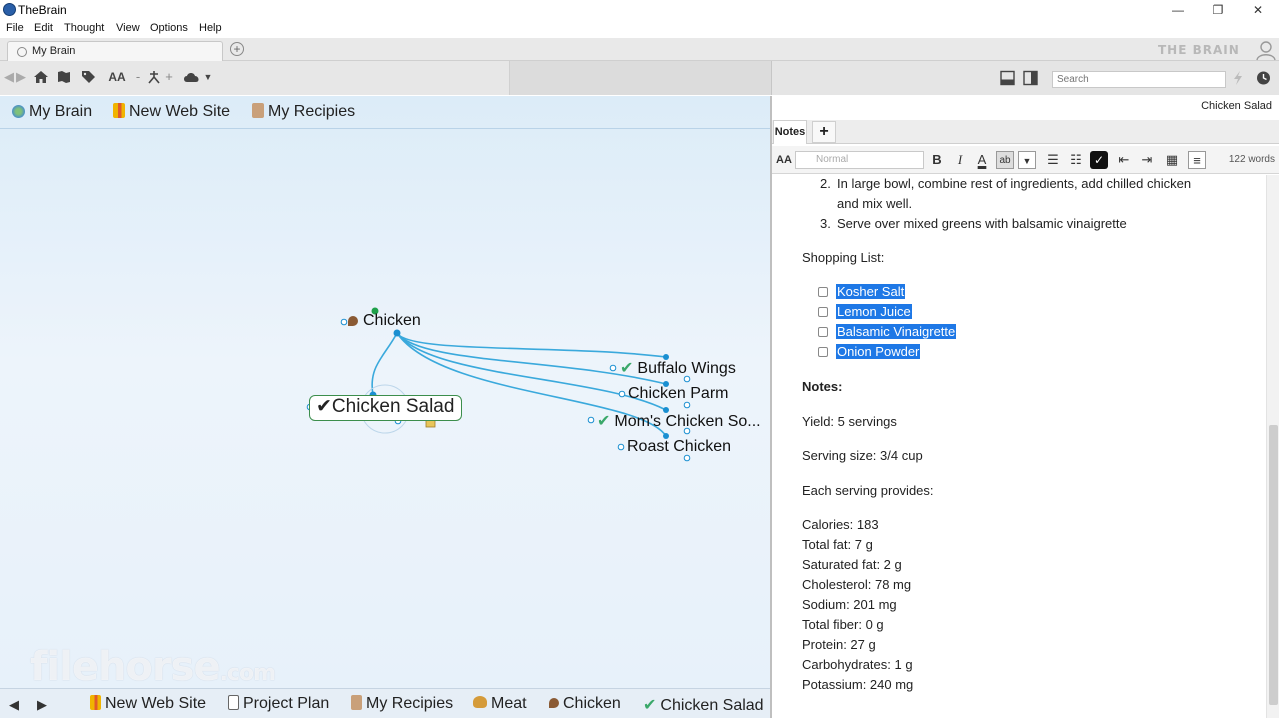 This screenshot has width=1279, height=718. What do you see at coordinates (871, 291) in the screenshot?
I see `shopping-item-text: Kosher Salt` at bounding box center [871, 291].